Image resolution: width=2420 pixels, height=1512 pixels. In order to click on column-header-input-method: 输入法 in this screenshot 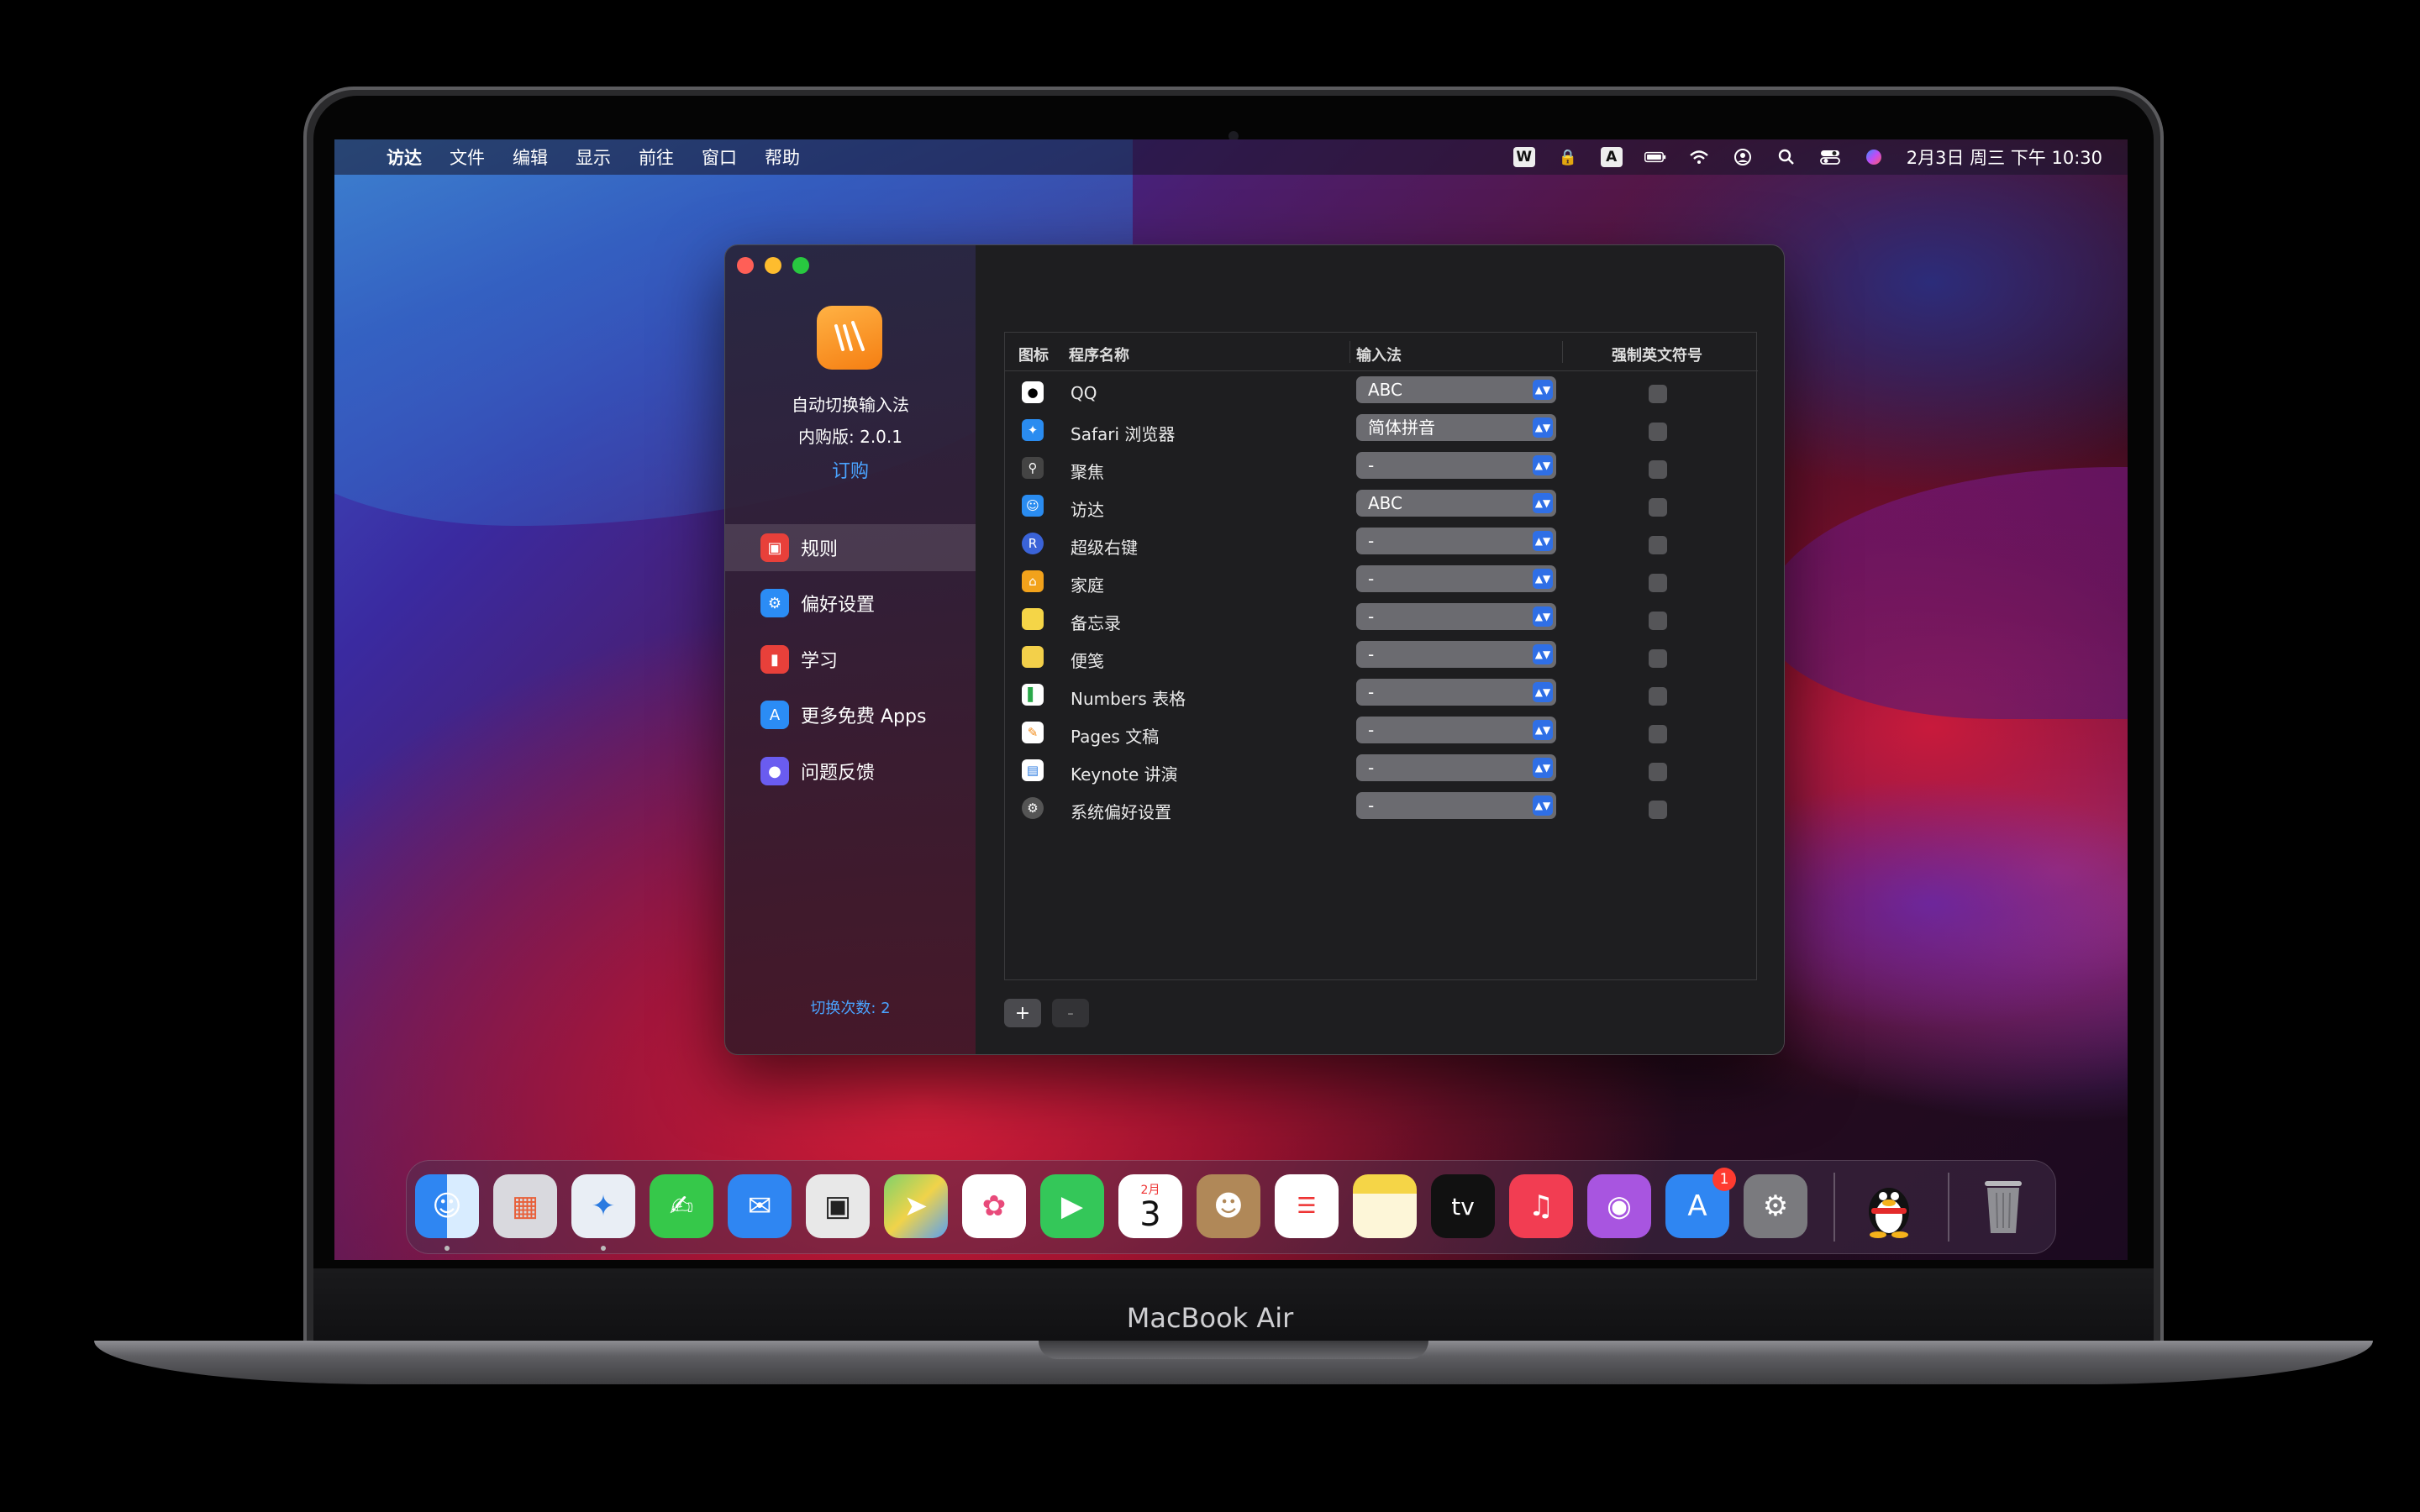, I will do `click(1379, 354)`.